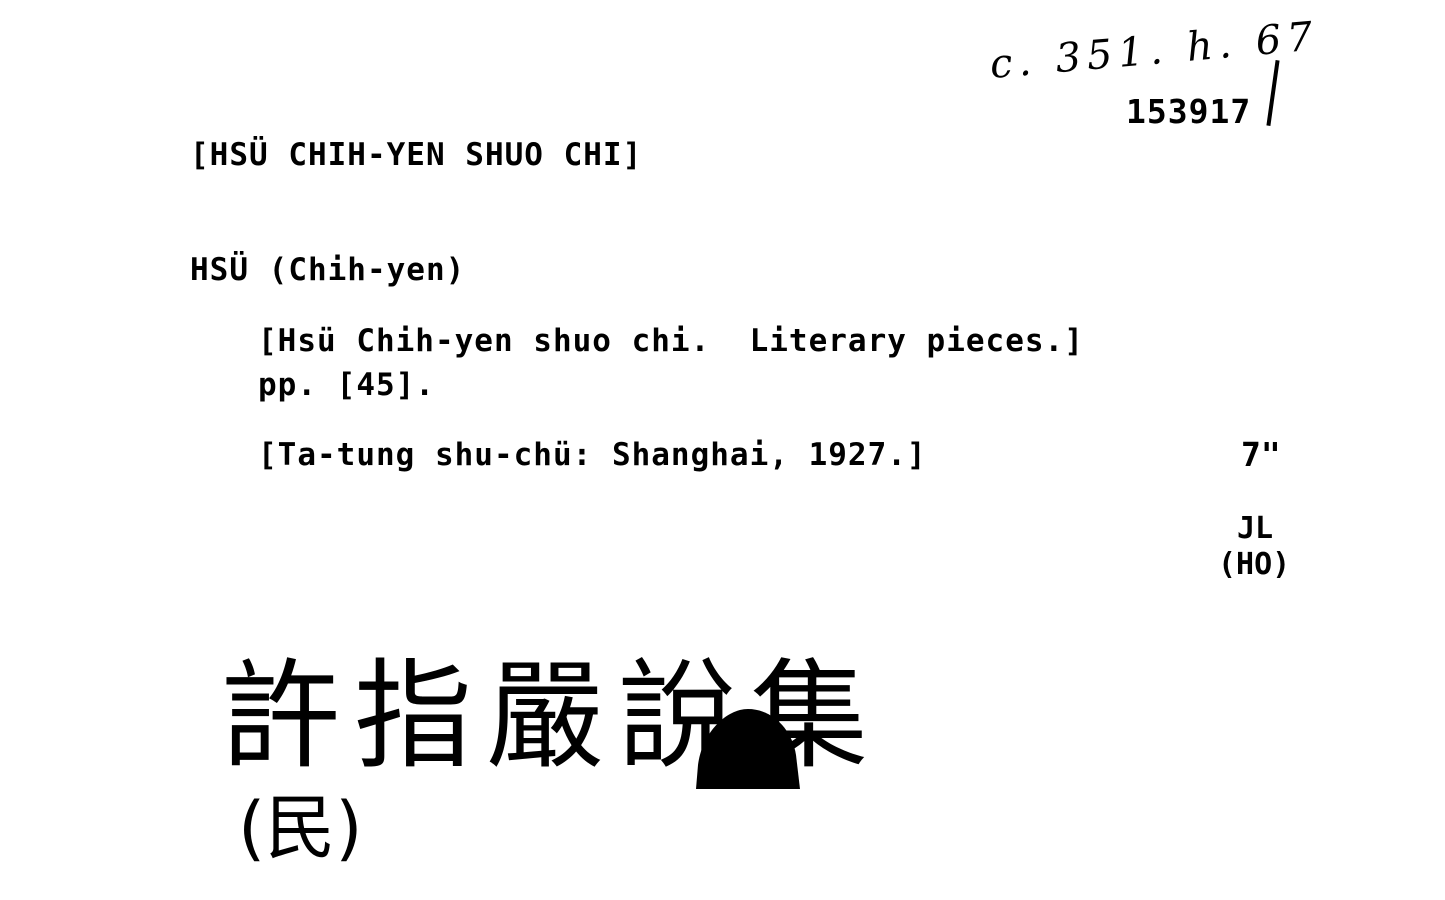 The height and width of the screenshot is (900, 1445). I want to click on ink-blot, so click(748, 749).